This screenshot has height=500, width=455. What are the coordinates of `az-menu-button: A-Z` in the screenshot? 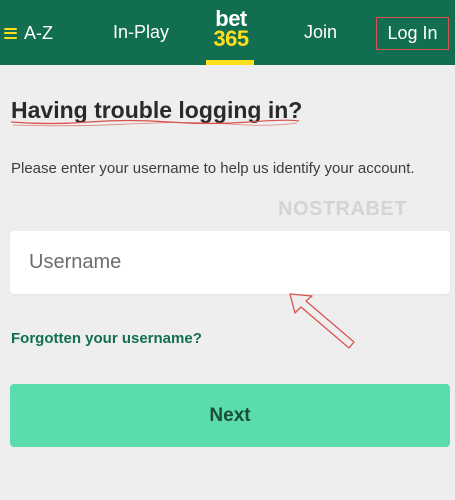 It's located at (28, 33).